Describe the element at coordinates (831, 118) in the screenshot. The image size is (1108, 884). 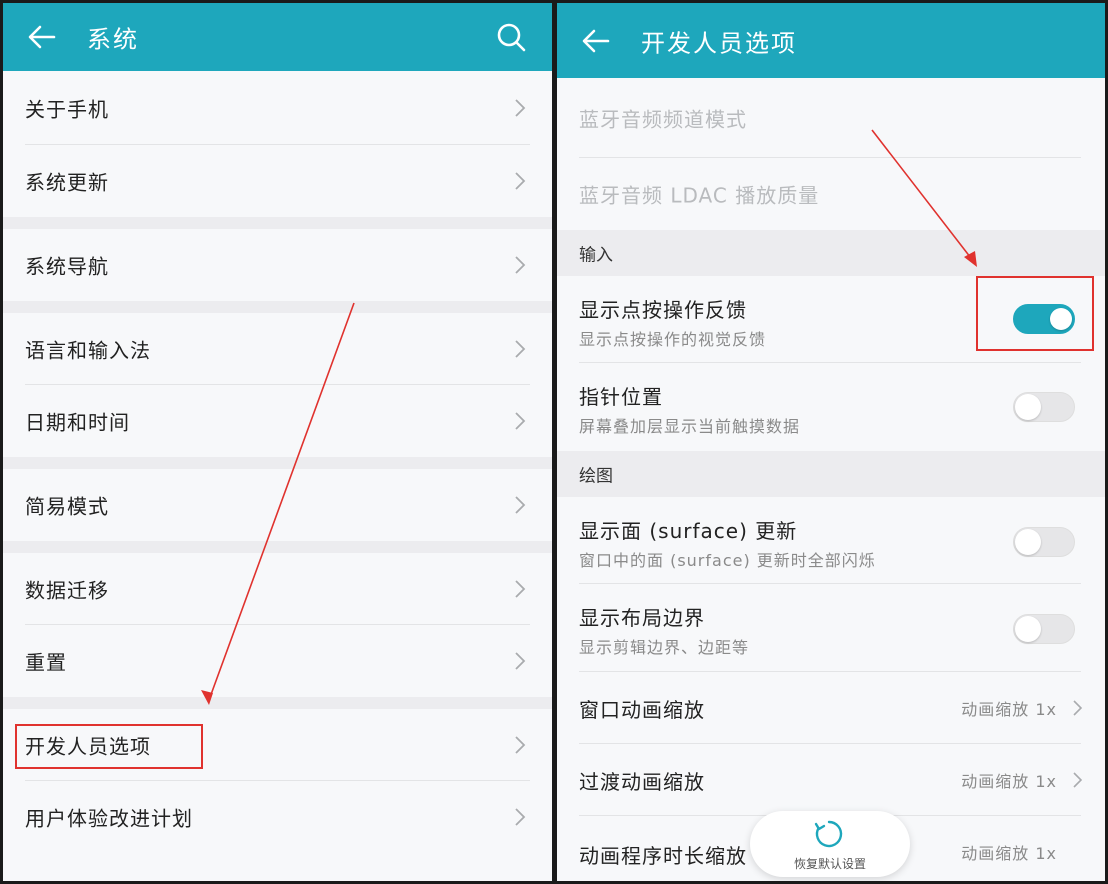
I see `bluetooth-codec-channel-mode: 蓝牙音频频道模式` at that location.